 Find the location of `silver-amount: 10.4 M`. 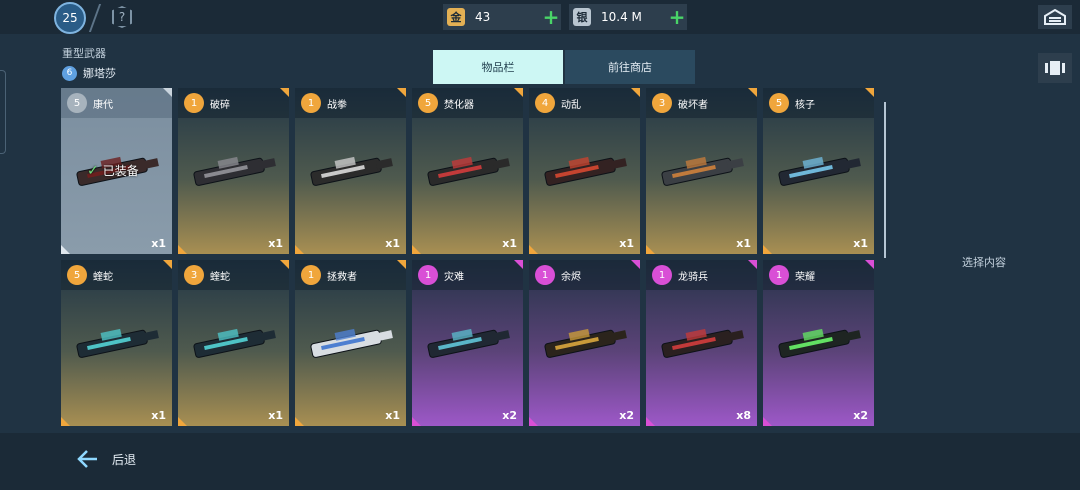

silver-amount: 10.4 M is located at coordinates (621, 17).